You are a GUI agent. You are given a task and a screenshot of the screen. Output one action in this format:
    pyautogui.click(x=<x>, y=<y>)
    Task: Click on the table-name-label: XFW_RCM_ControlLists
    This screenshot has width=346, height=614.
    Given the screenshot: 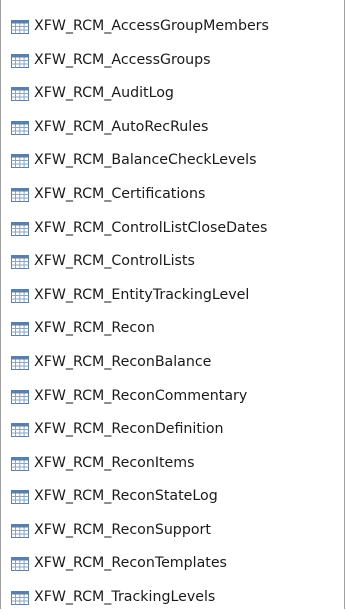 What is the action you would take?
    pyautogui.click(x=114, y=261)
    